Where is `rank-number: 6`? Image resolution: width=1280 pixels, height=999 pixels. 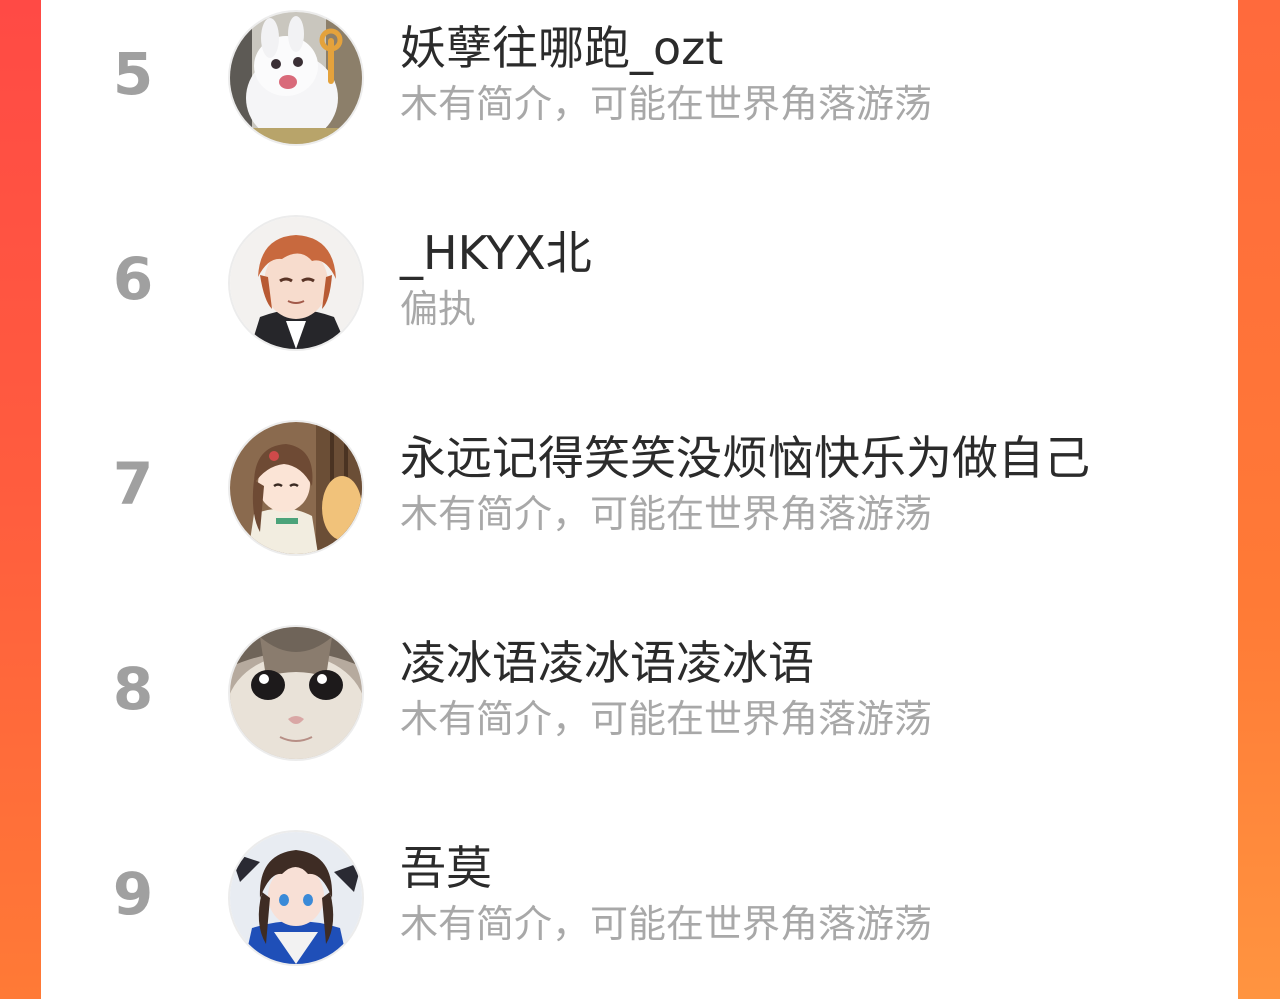 rank-number: 6 is located at coordinates (133, 279).